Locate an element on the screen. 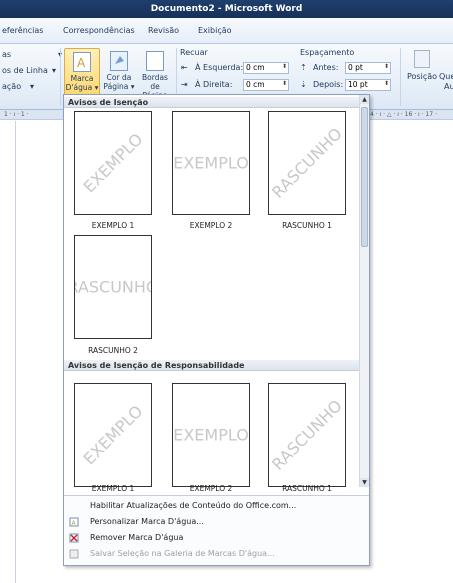 Image resolution: width=453 pixels, height=583 pixels. tab-referencias: eferências is located at coordinates (22, 30).